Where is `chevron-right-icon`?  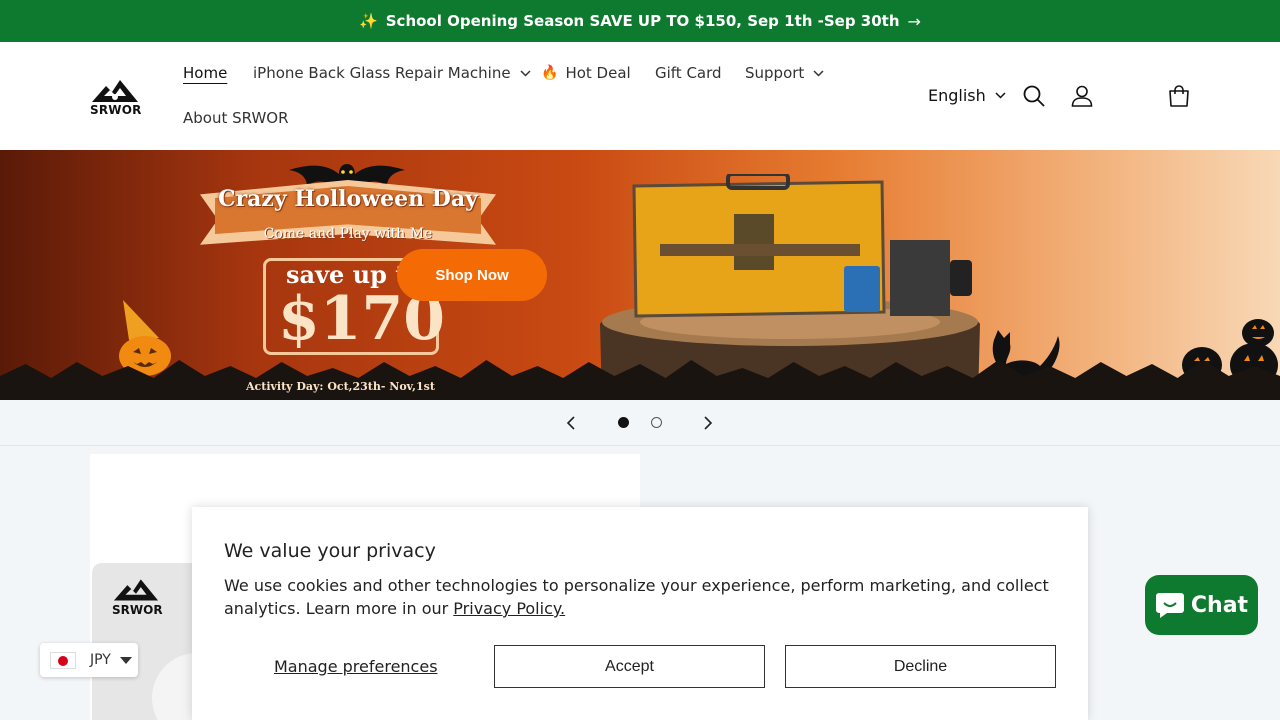
chevron-right-icon is located at coordinates (708, 423).